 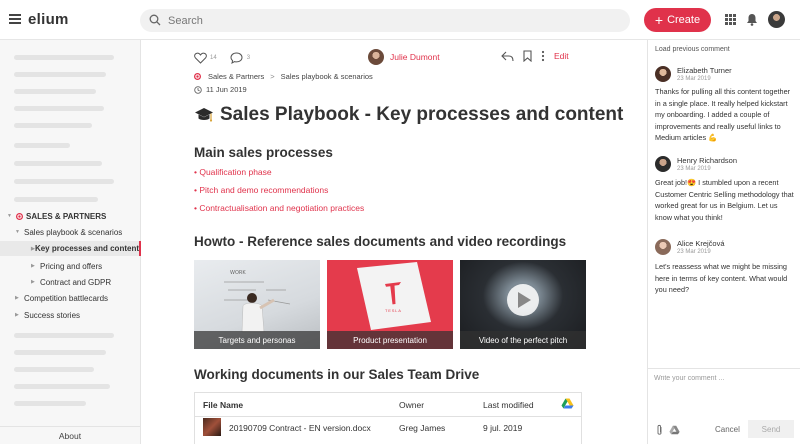 What do you see at coordinates (503, 428) in the screenshot?
I see `file-modified: 9 jul. 2019` at bounding box center [503, 428].